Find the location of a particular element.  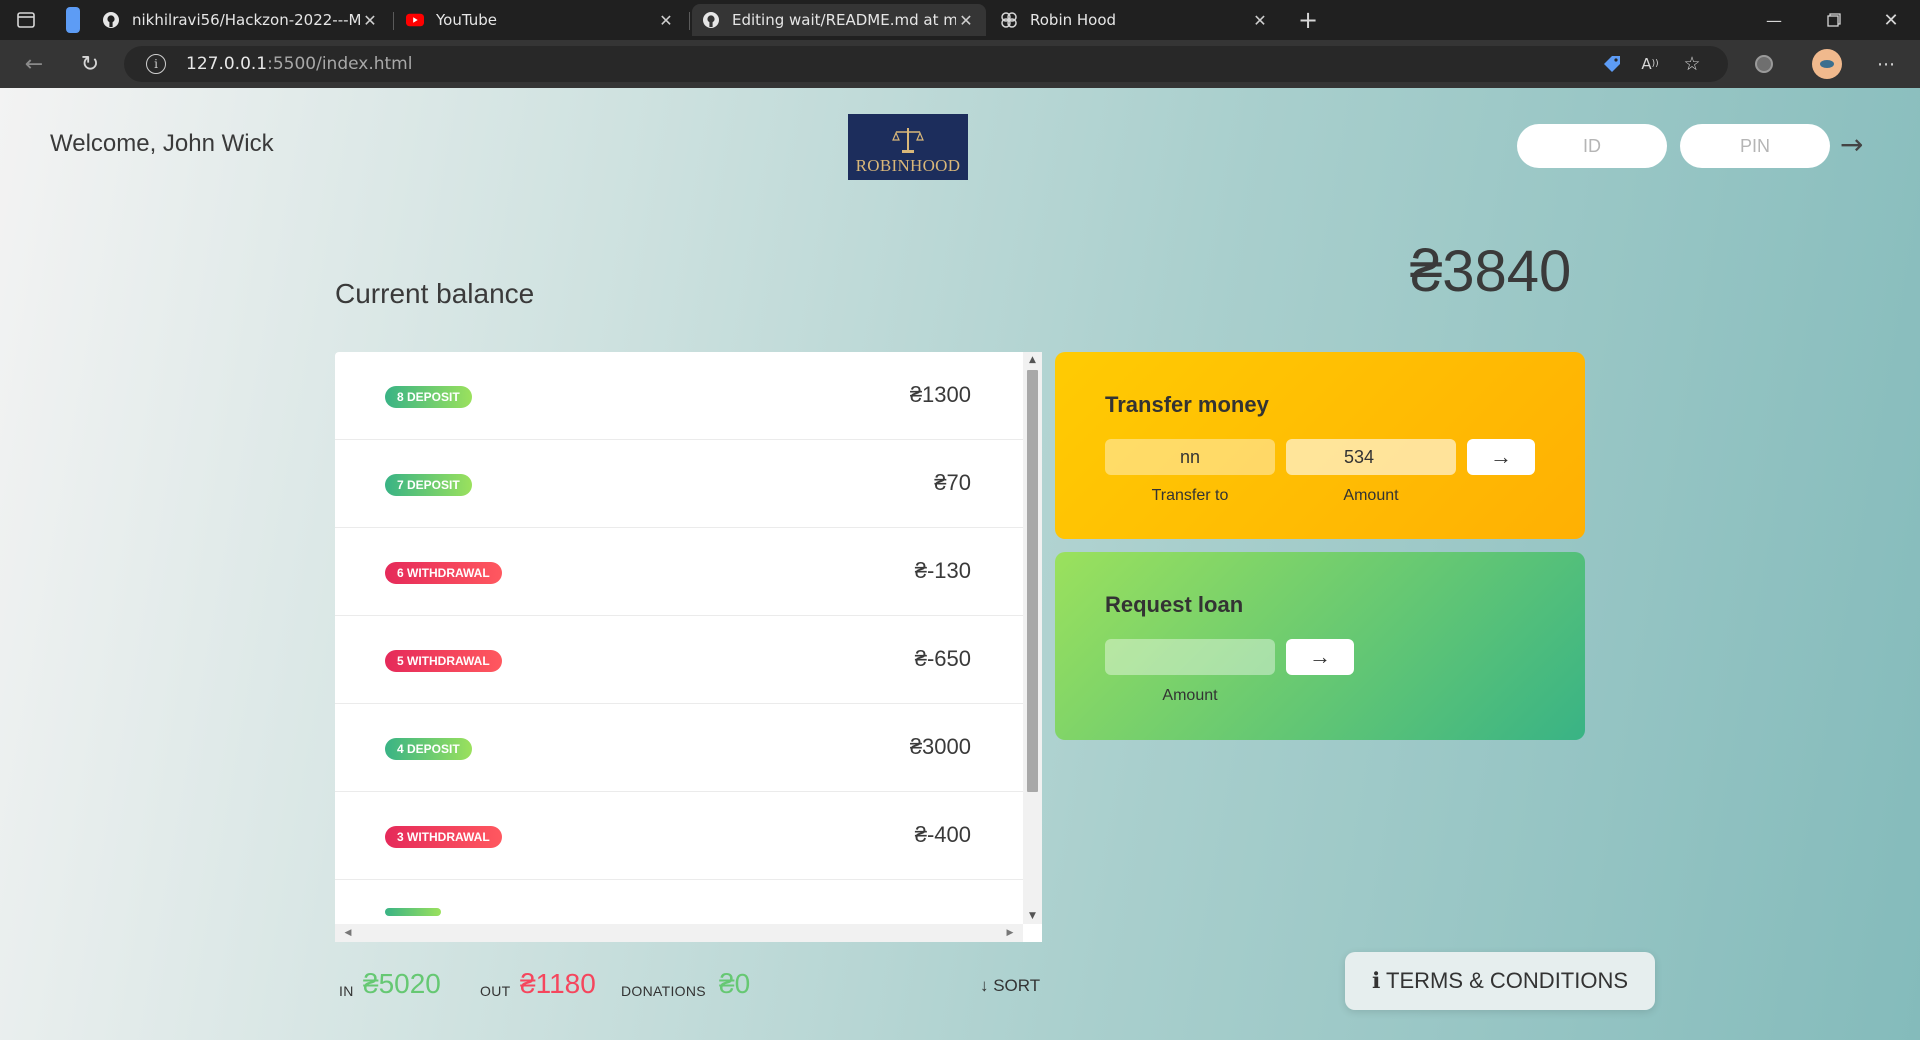

scroll-up-icon: ▲ is located at coordinates (1032, 360).